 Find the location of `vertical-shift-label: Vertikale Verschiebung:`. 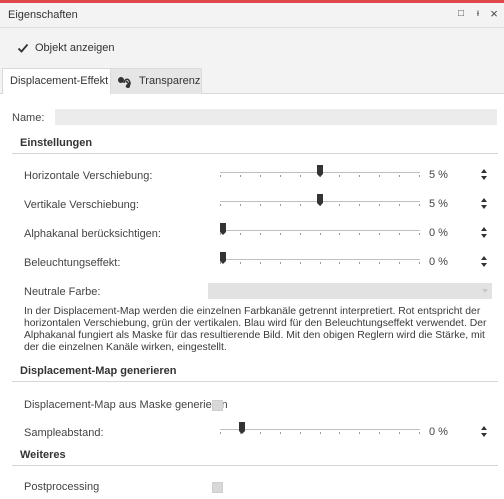

vertical-shift-label: Vertikale Verschiebung: is located at coordinates (81, 205).